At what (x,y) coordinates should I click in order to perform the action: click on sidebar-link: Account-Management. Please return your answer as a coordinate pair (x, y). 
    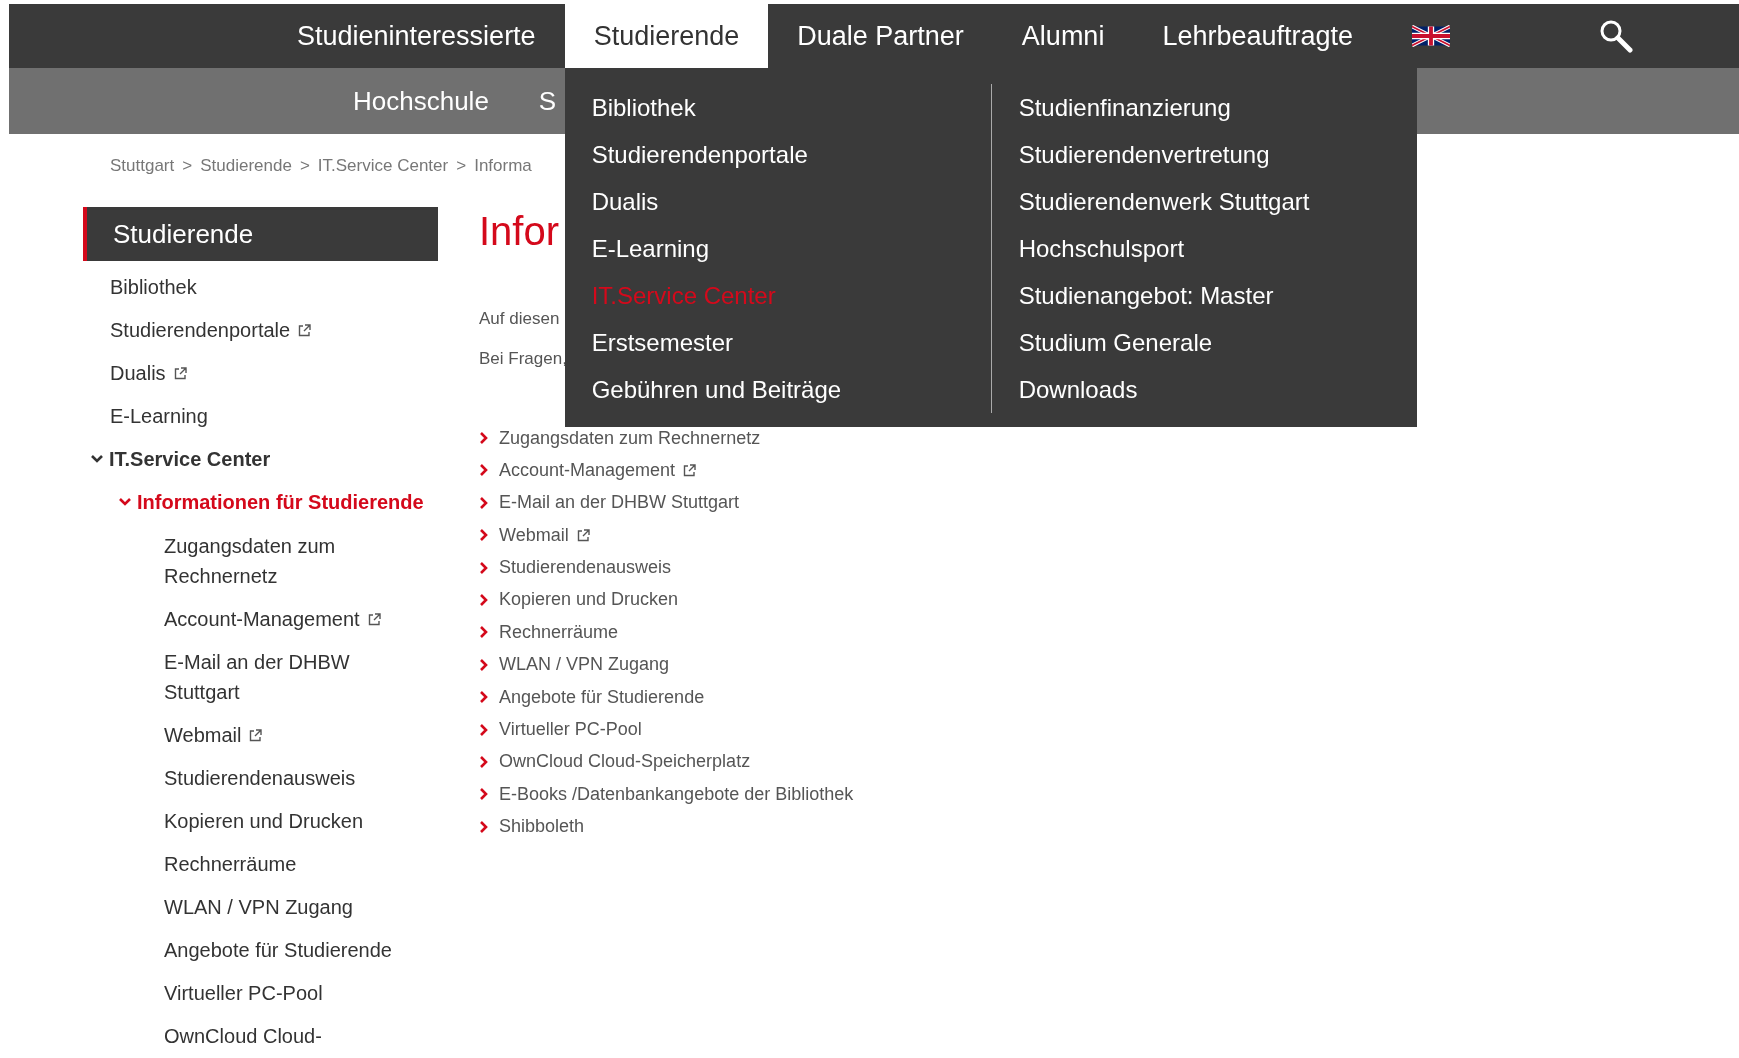
    Looking at the image, I should click on (262, 619).